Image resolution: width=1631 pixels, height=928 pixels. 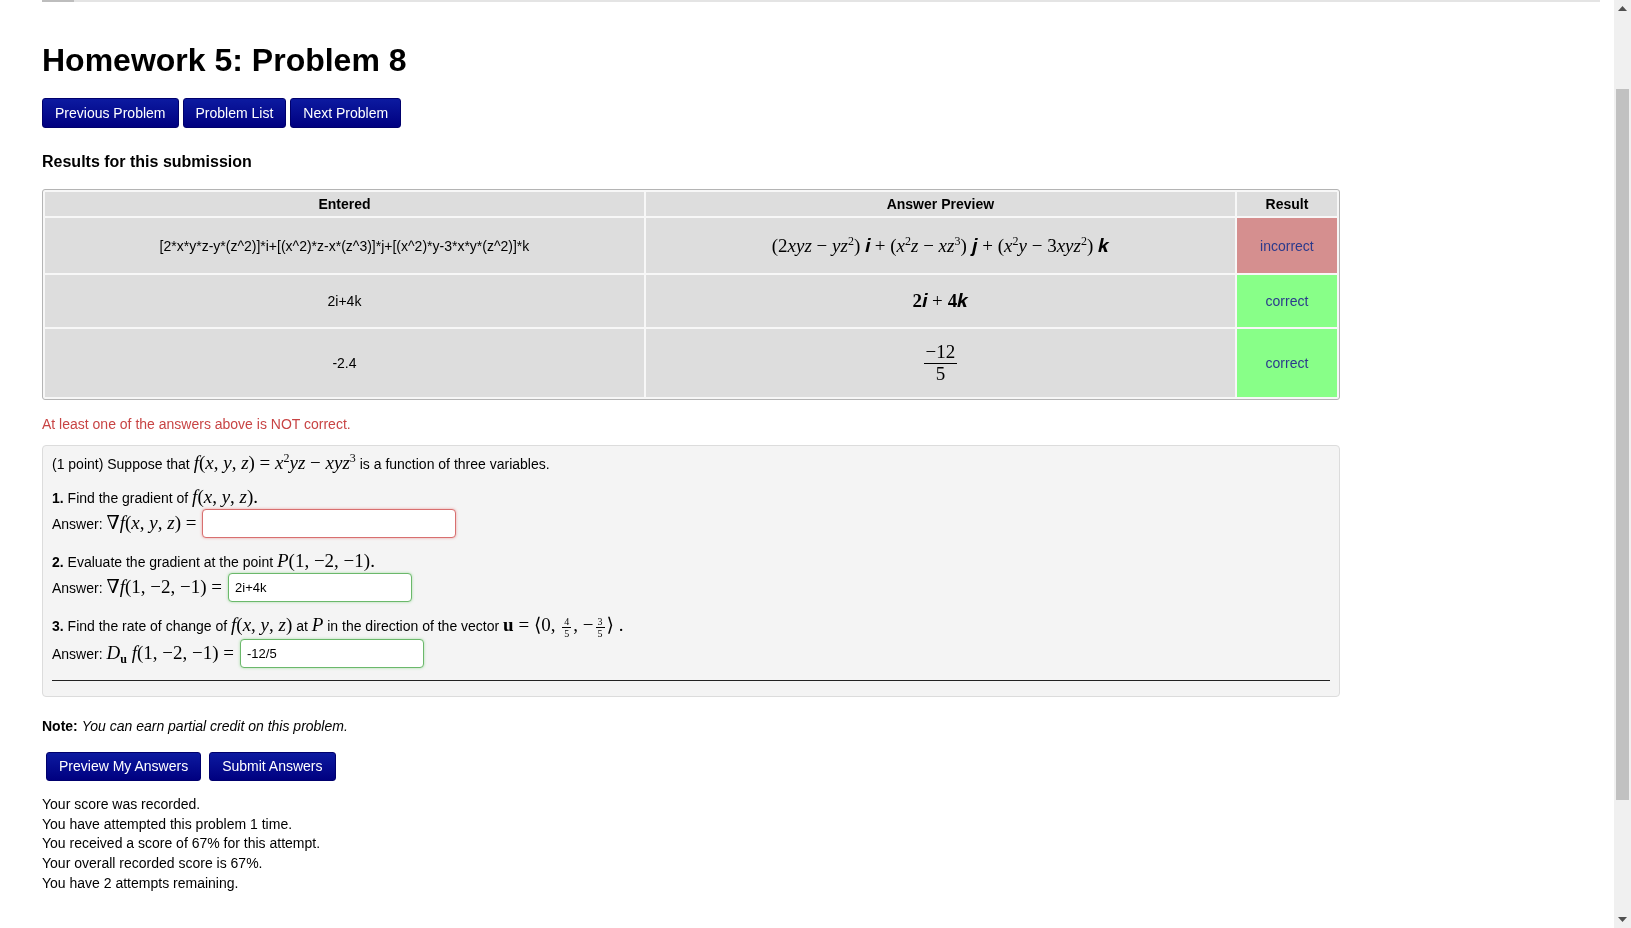 I want to click on result-cell: incorrect, so click(x=1286, y=245).